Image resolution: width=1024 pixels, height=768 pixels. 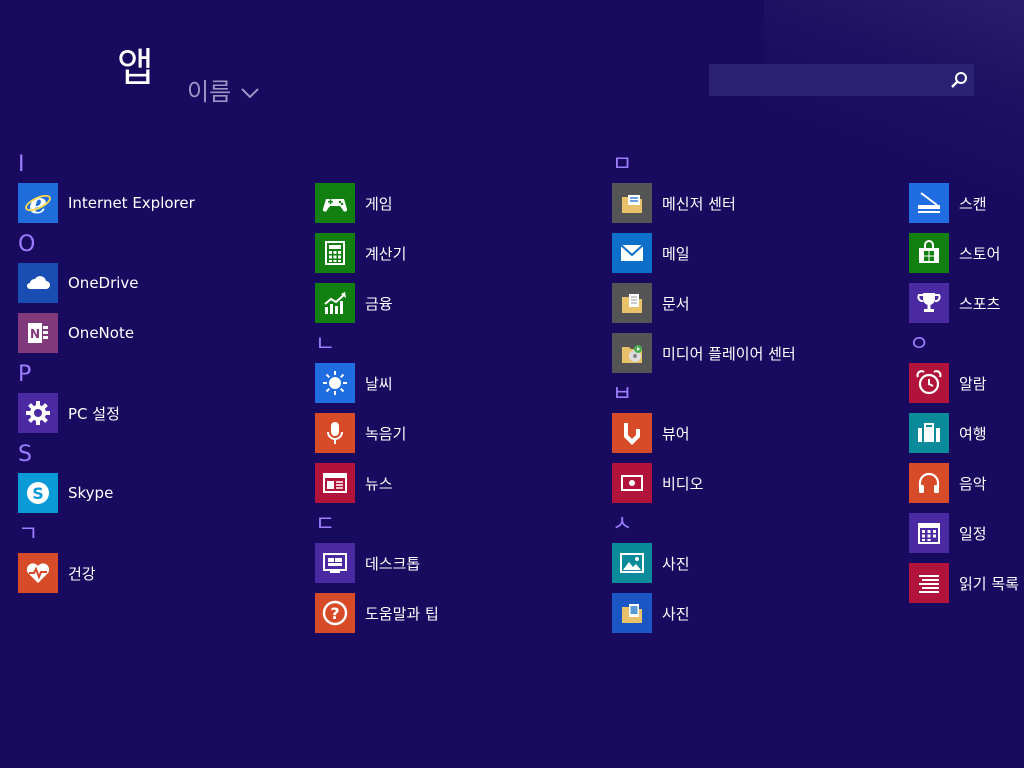 I want to click on search-icon, so click(x=959, y=80).